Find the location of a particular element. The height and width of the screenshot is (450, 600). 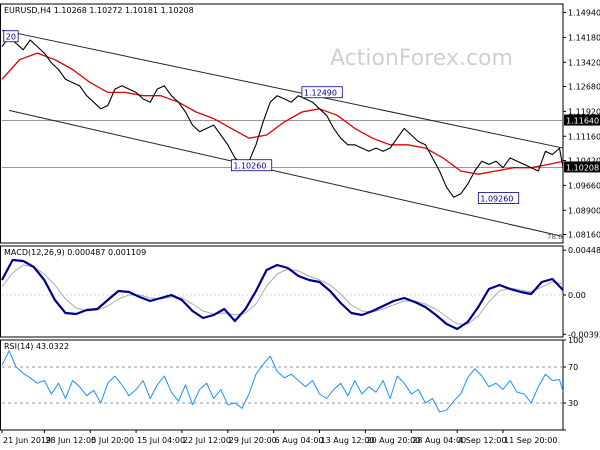

macd-header: MACD(12,26,9) 0.000487 0.001109 is located at coordinates (75, 252).